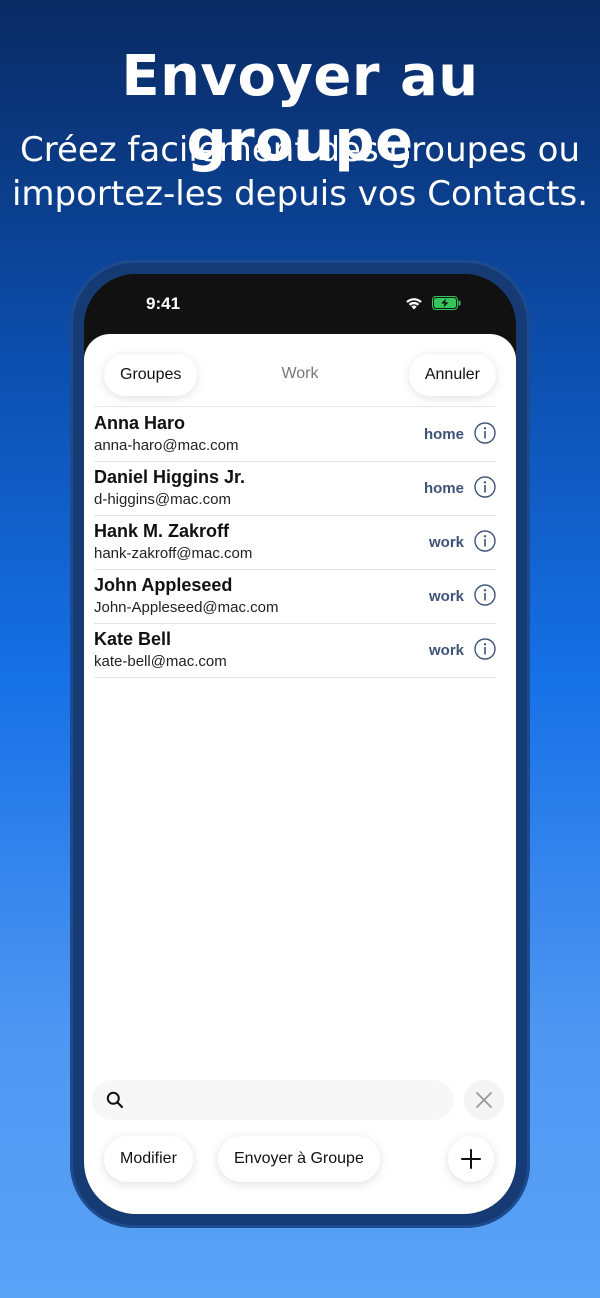  What do you see at coordinates (163, 303) in the screenshot?
I see `status-time: 9:41` at bounding box center [163, 303].